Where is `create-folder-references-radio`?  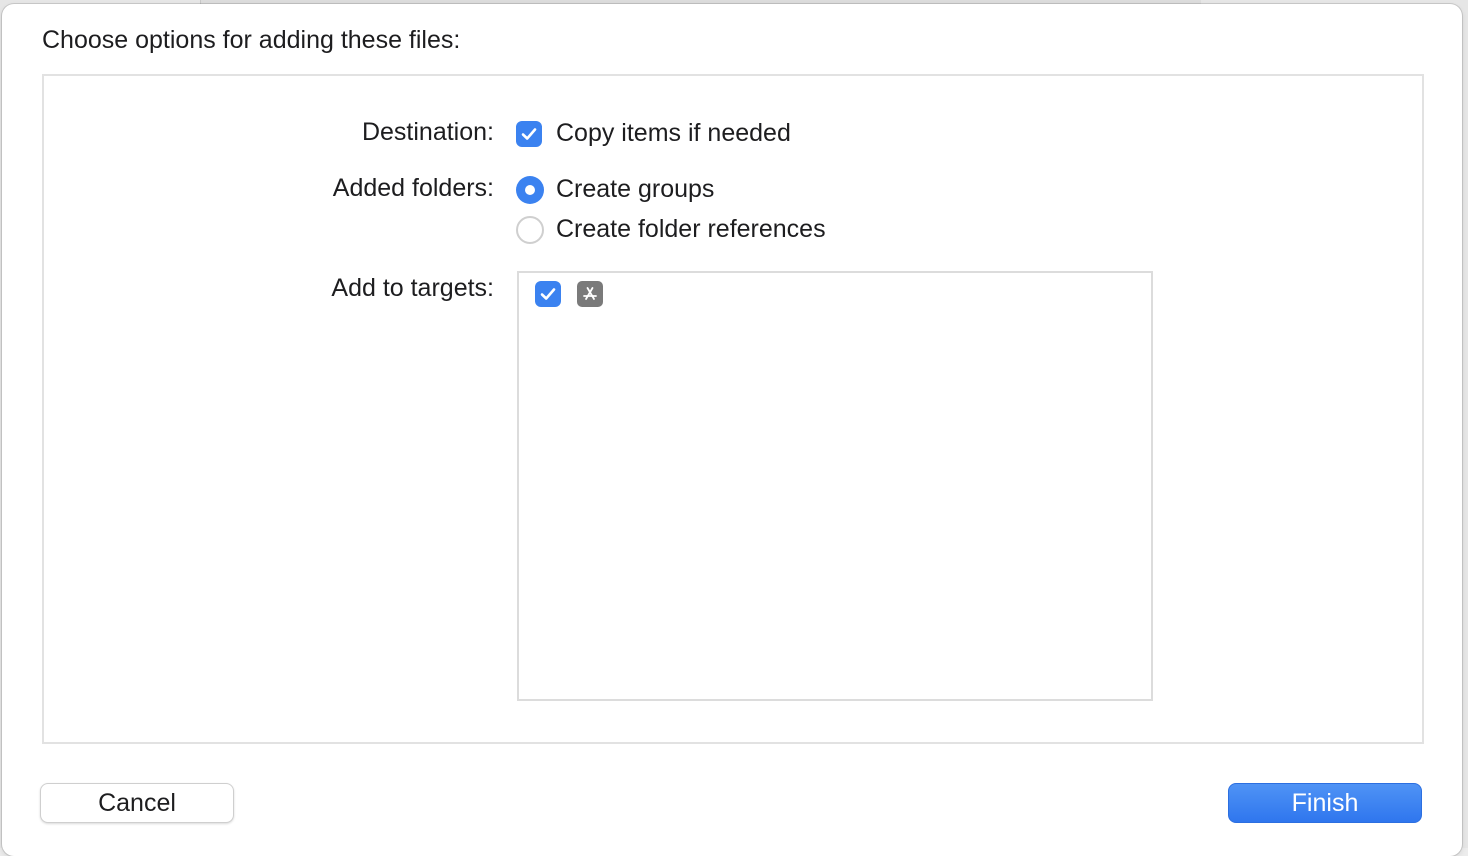
create-folder-references-radio is located at coordinates (530, 229).